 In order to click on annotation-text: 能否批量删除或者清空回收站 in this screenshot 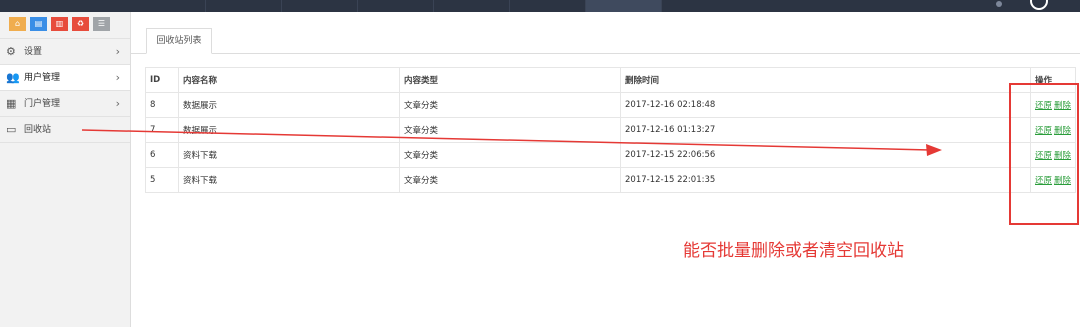, I will do `click(793, 251)`.